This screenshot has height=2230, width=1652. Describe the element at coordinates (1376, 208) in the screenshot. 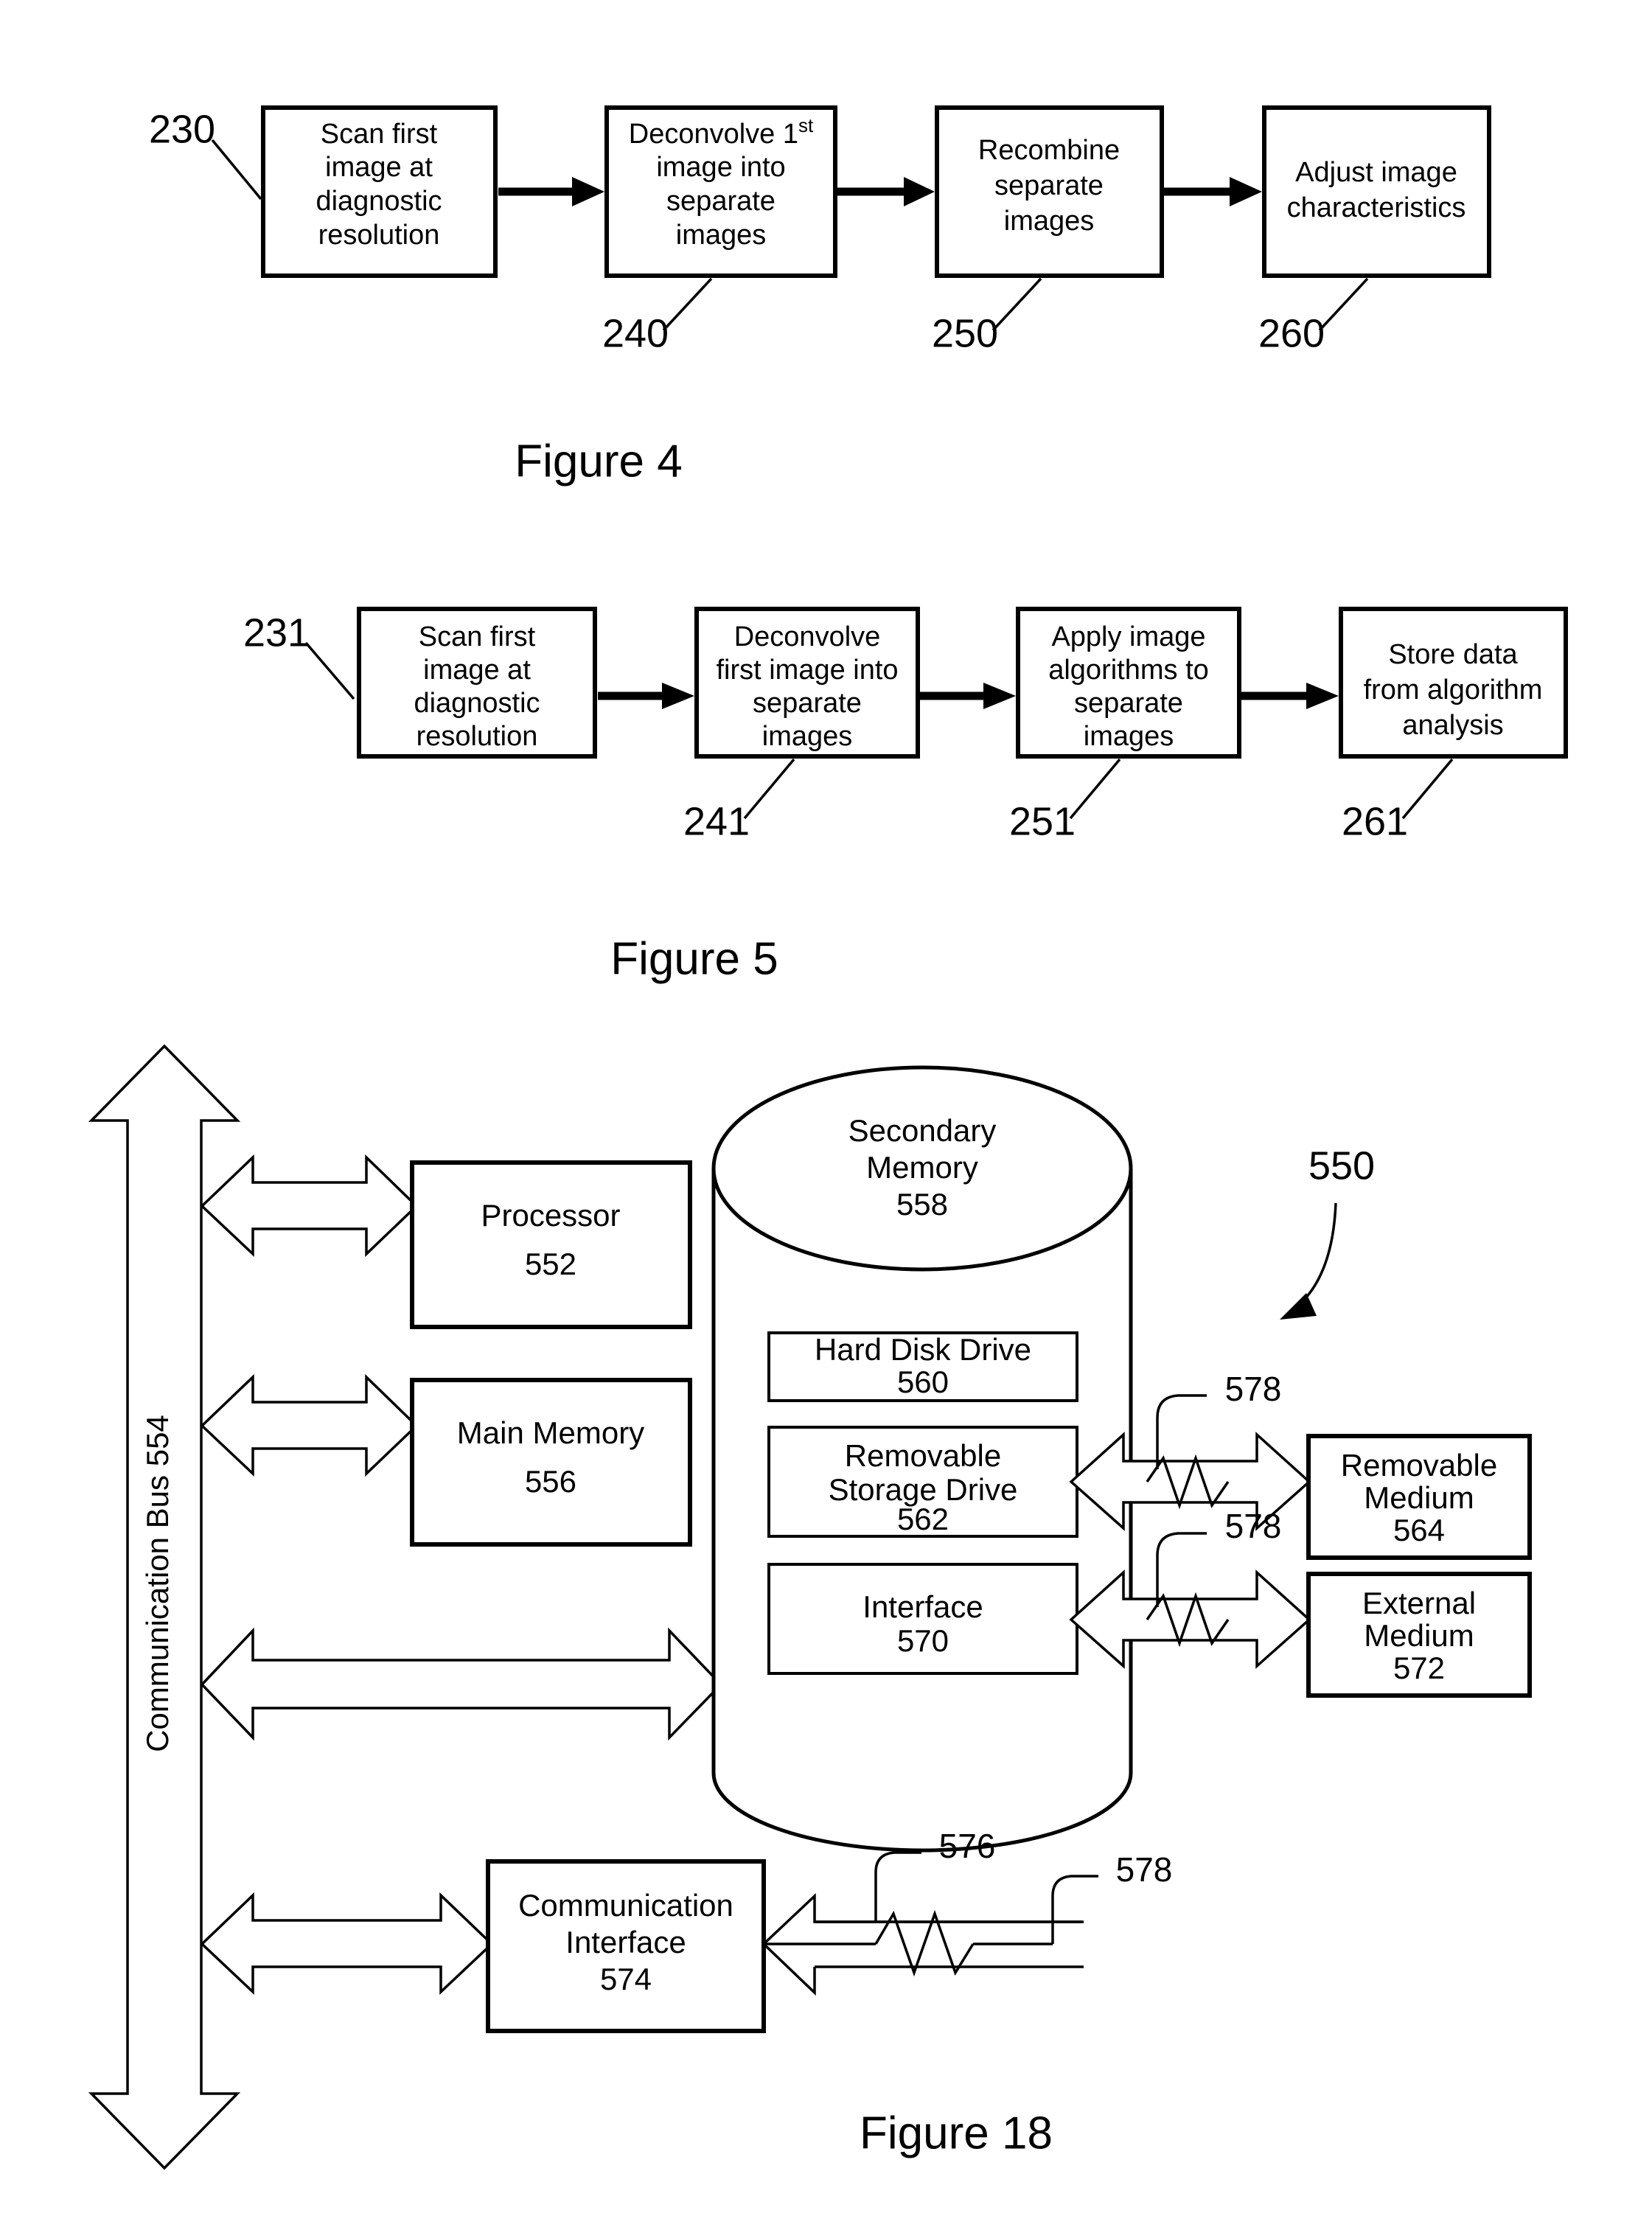

I see `fig4-box-260-line-1: characteristics` at that location.